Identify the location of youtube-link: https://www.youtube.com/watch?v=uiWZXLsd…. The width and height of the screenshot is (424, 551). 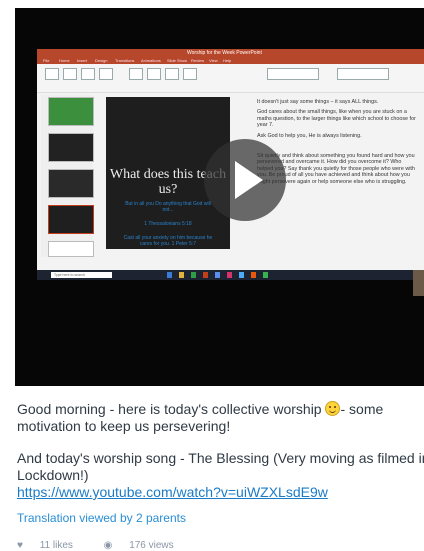
(172, 492).